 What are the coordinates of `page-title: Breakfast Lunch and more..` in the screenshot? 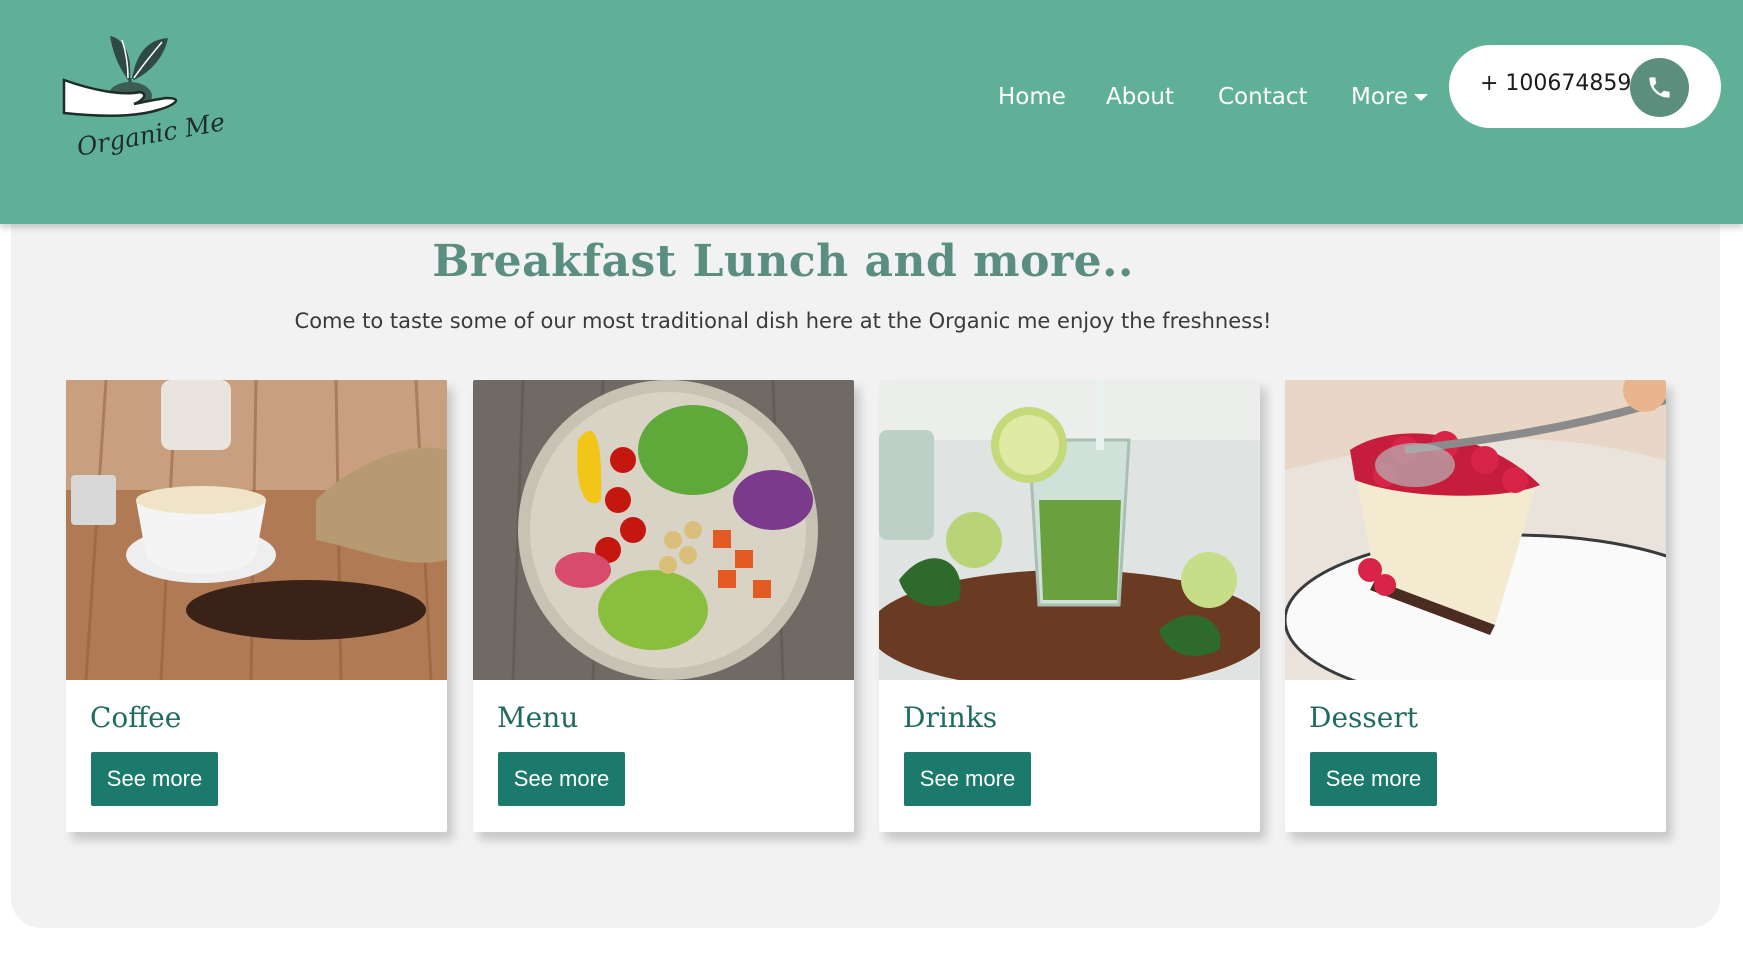 It's located at (783, 261).